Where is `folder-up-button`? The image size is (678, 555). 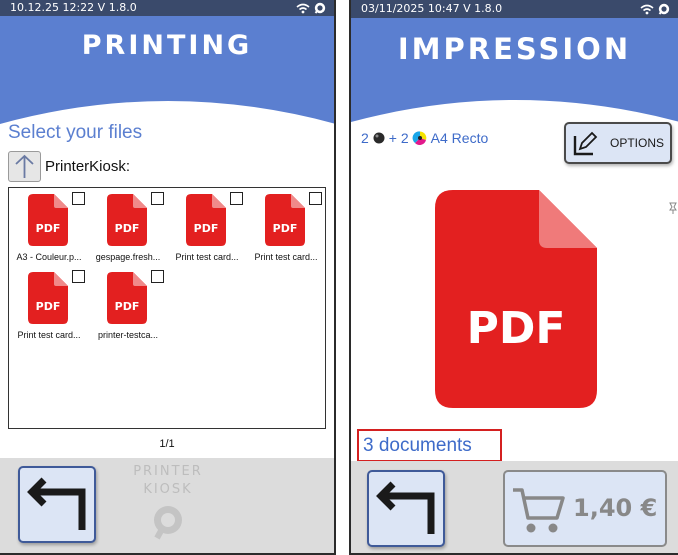
folder-up-button is located at coordinates (24, 166).